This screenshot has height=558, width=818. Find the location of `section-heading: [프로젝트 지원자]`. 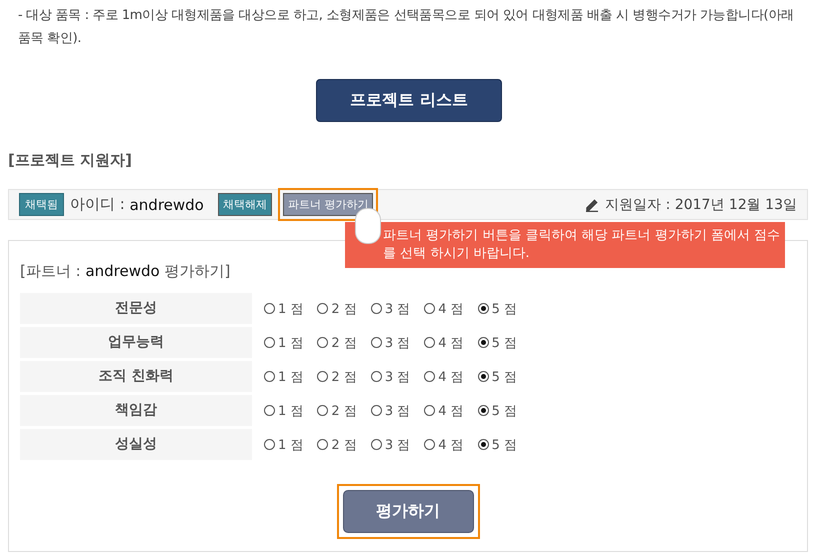

section-heading: [프로젝트 지원자] is located at coordinates (70, 160).